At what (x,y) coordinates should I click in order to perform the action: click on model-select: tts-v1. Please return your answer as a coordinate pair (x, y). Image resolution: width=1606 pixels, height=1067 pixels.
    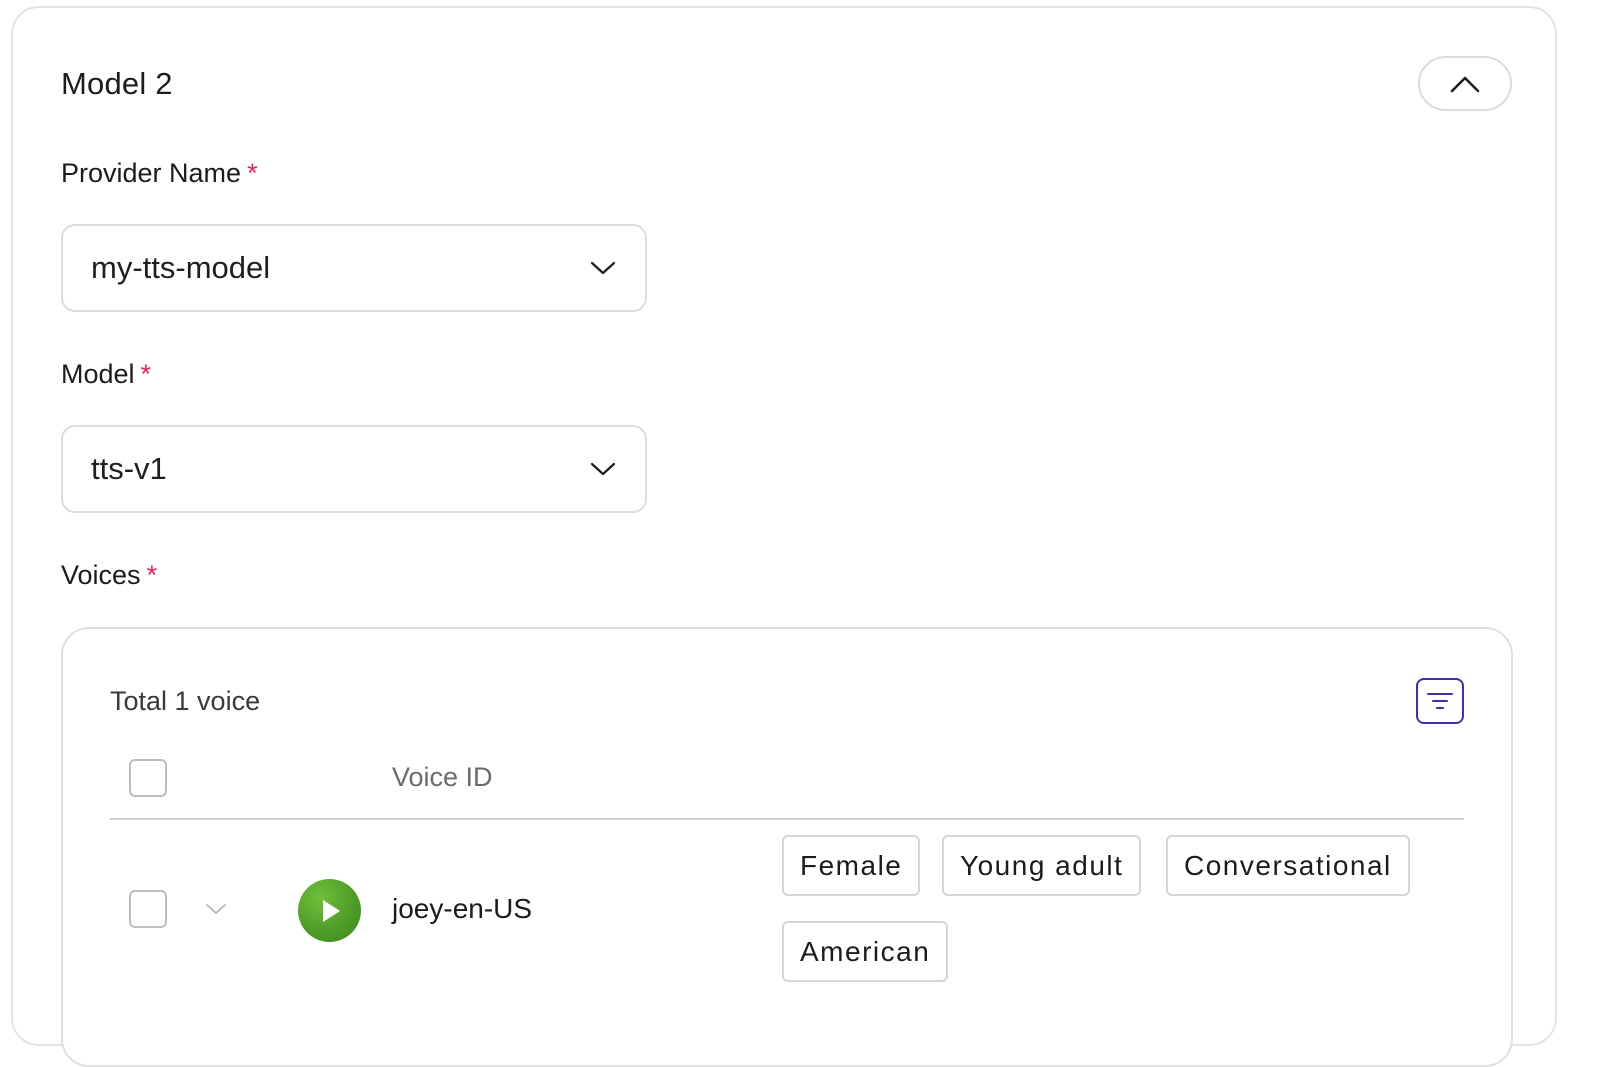
    Looking at the image, I should click on (354, 469).